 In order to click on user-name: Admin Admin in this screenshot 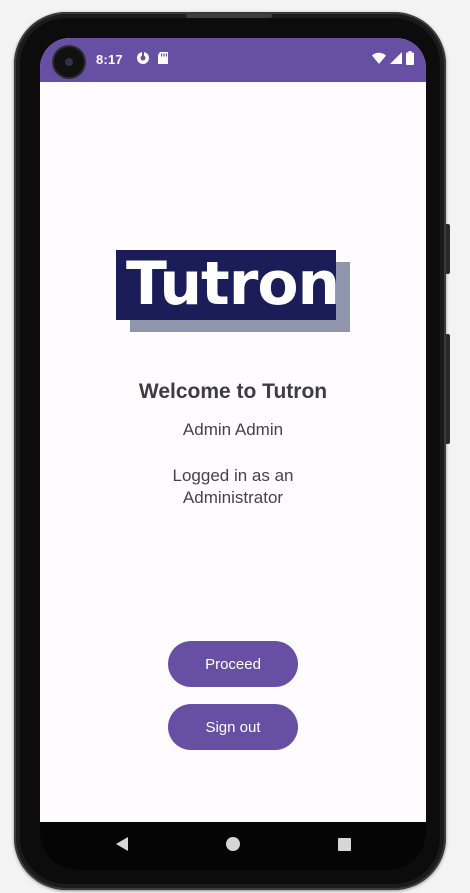, I will do `click(233, 429)`.